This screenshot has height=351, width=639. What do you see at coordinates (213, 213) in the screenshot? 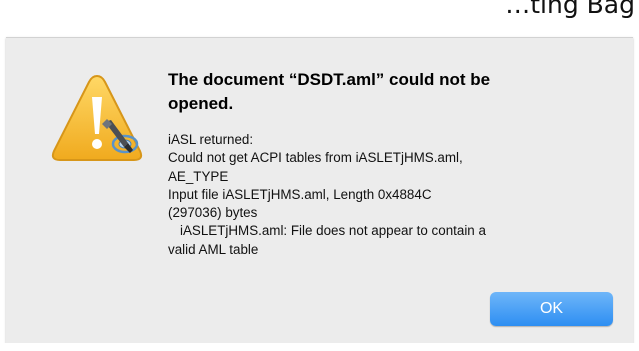
I see `message-line: (297036) bytes` at bounding box center [213, 213].